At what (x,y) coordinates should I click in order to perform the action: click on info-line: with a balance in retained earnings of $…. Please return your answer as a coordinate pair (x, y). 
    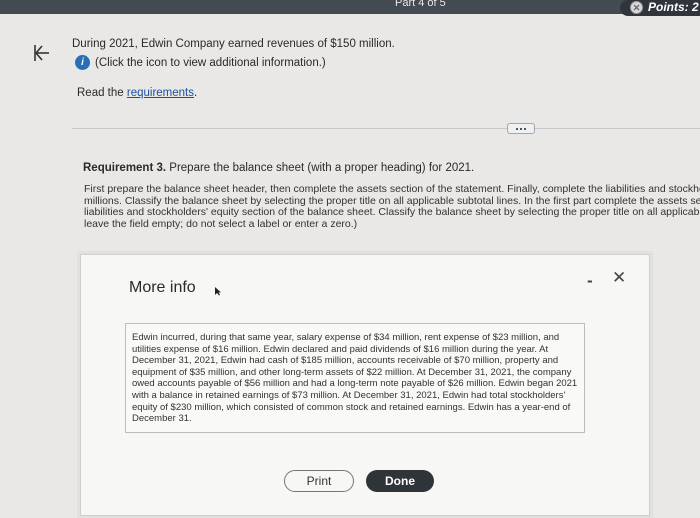
    Looking at the image, I should click on (349, 395).